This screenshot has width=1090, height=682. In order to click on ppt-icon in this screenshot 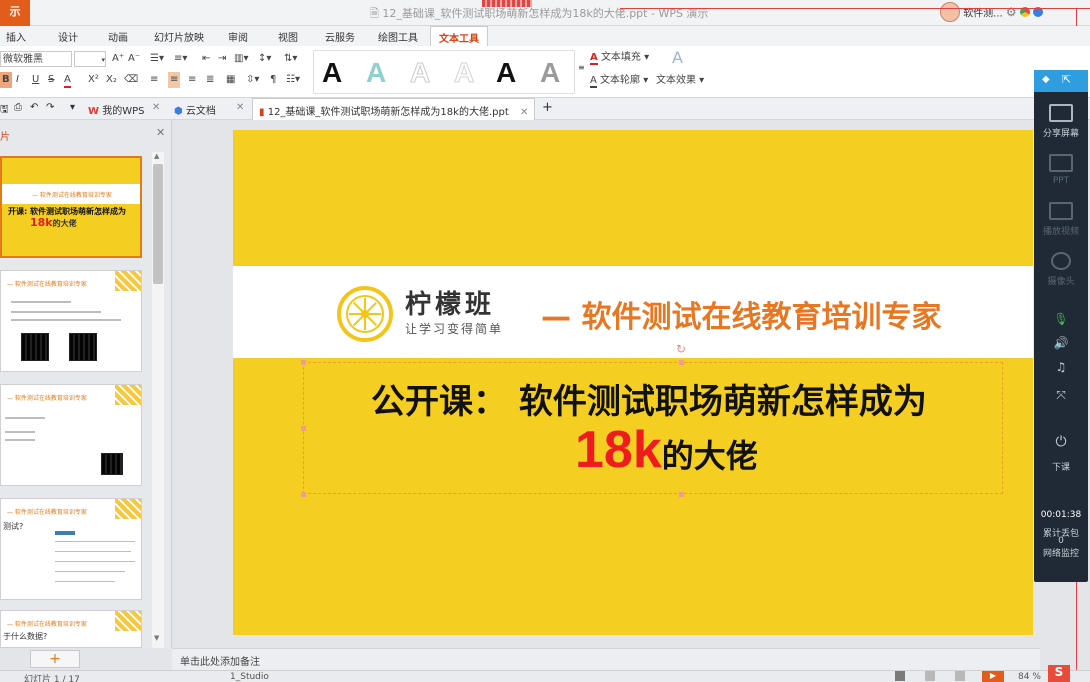, I will do `click(1061, 163)`.